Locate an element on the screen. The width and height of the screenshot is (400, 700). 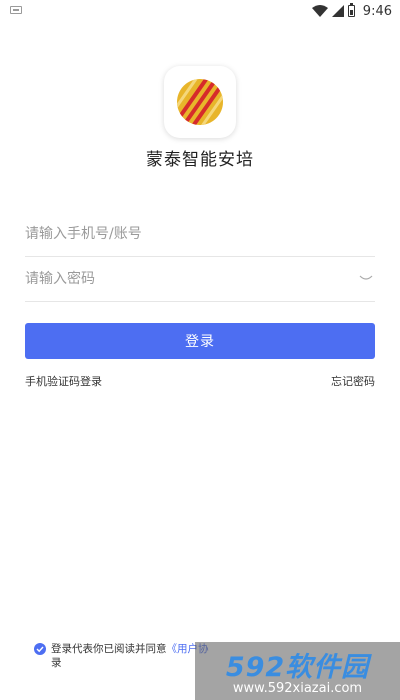
status-icons: 9:46 is located at coordinates (351, 11).